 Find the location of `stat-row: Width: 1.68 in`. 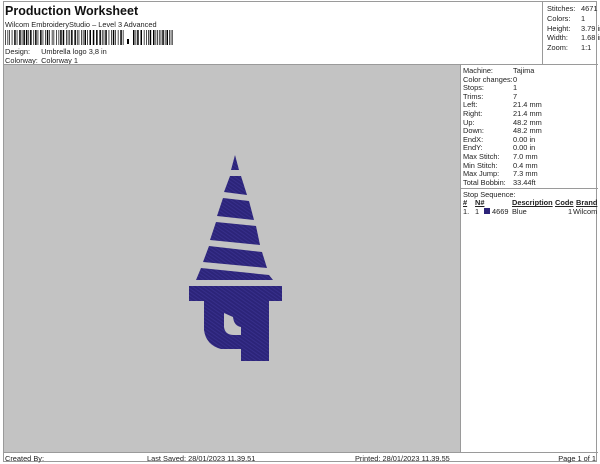

stat-row: Width: 1.68 in is located at coordinates (572, 38).